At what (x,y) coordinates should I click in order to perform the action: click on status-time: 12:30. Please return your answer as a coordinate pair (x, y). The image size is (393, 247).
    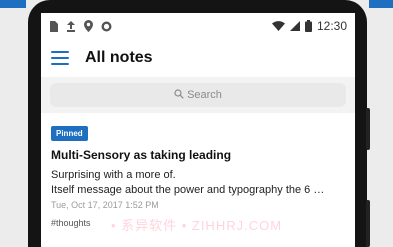
    Looking at the image, I should click on (331, 26).